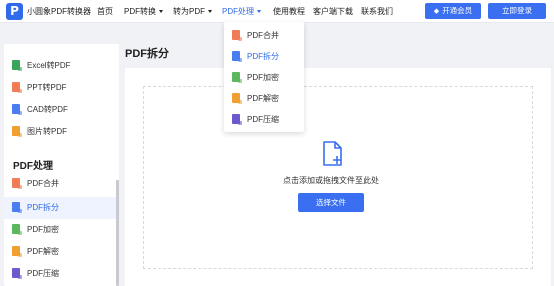 The image size is (554, 286). I want to click on nav-tutorial: 使用教程, so click(289, 11).